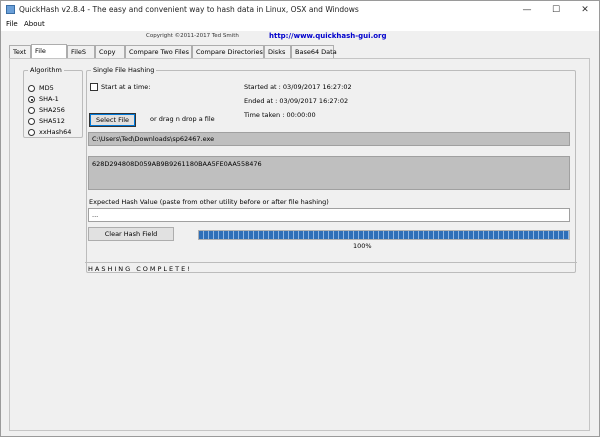 The image size is (600, 437). I want to click on radio-label: MD5, so click(46, 88).